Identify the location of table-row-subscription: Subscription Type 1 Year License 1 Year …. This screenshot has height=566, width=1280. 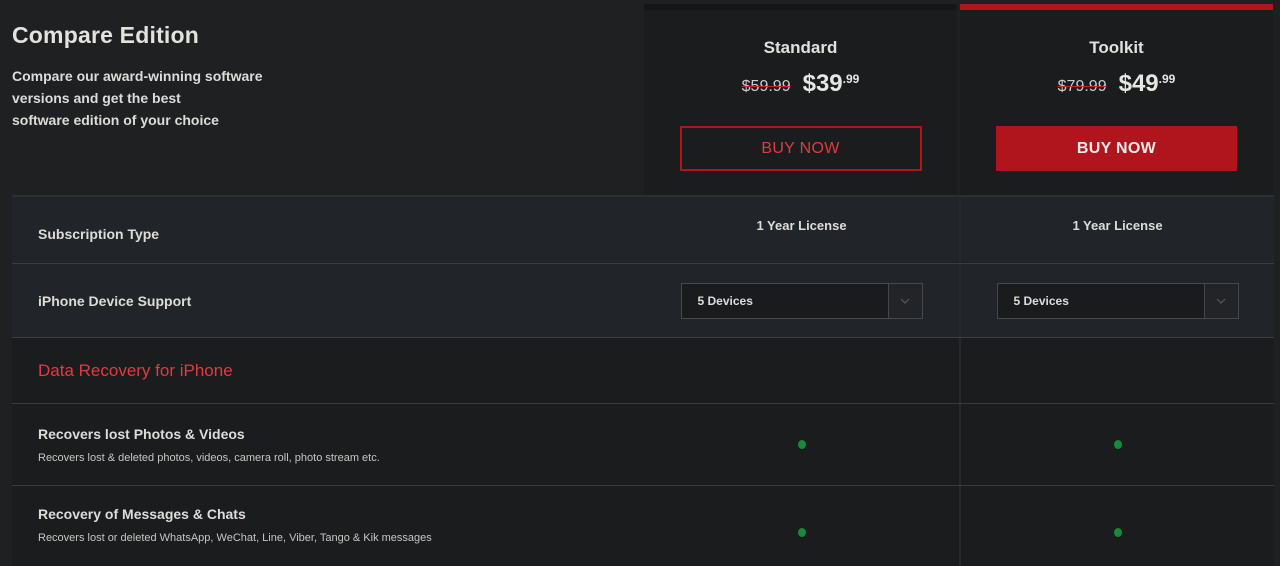
(643, 229).